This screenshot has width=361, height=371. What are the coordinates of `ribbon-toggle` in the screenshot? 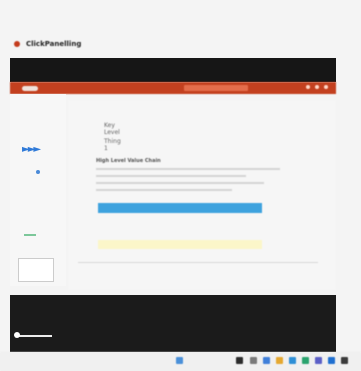 It's located at (30, 88).